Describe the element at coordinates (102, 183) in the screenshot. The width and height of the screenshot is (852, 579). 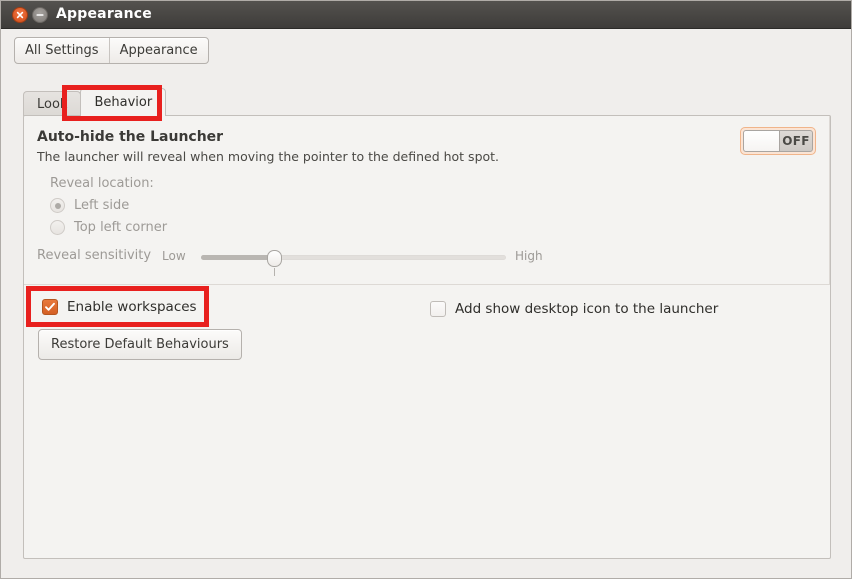
I see `reveal-location-label: Reveal location:` at that location.